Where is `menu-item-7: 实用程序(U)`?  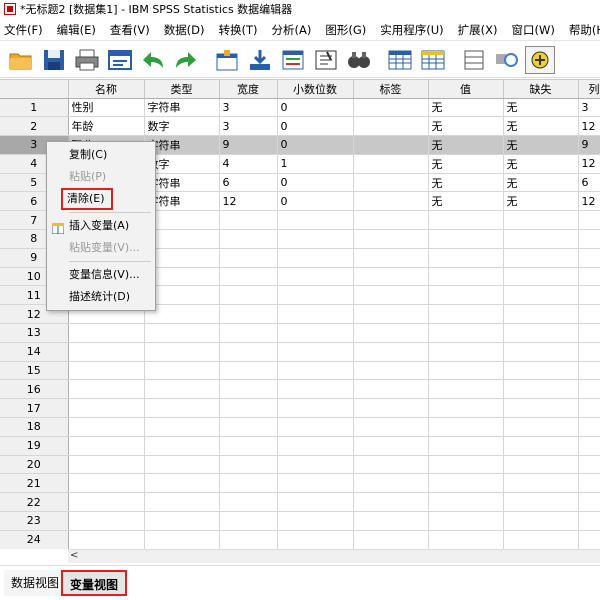 menu-item-7: 实用程序(U) is located at coordinates (411, 30).